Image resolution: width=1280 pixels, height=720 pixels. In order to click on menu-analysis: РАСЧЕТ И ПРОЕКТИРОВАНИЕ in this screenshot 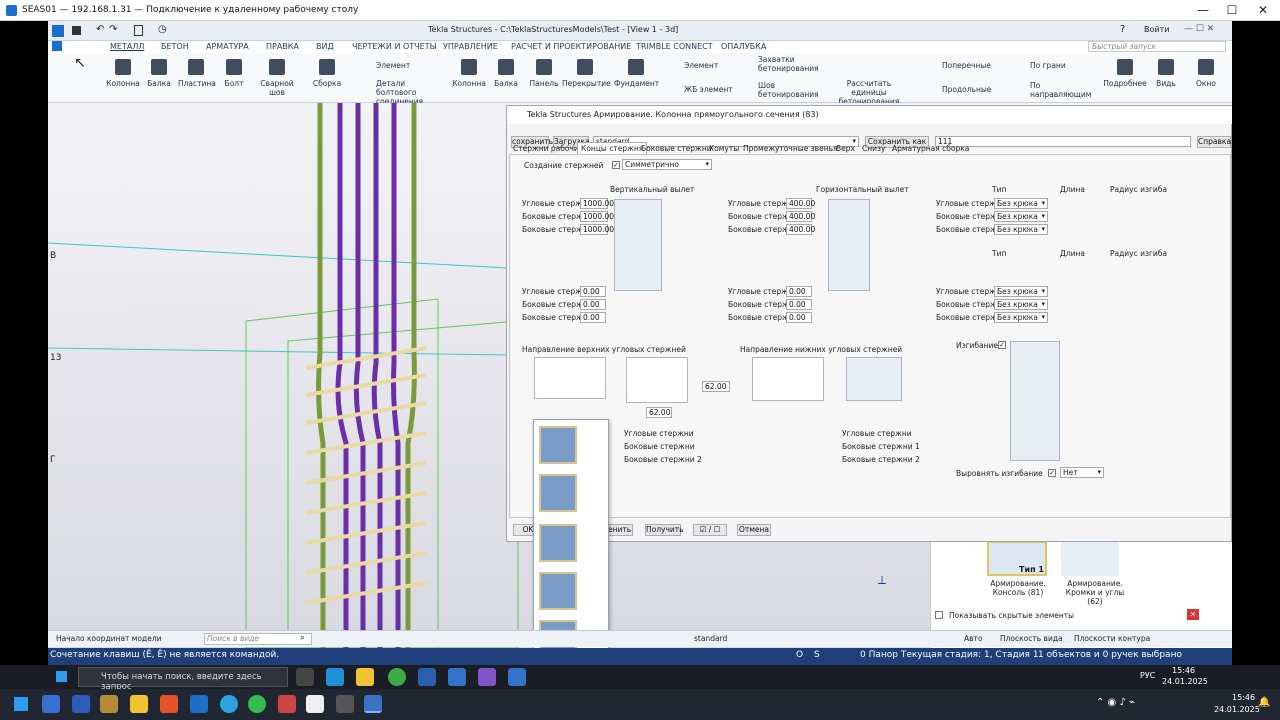, I will do `click(571, 46)`.